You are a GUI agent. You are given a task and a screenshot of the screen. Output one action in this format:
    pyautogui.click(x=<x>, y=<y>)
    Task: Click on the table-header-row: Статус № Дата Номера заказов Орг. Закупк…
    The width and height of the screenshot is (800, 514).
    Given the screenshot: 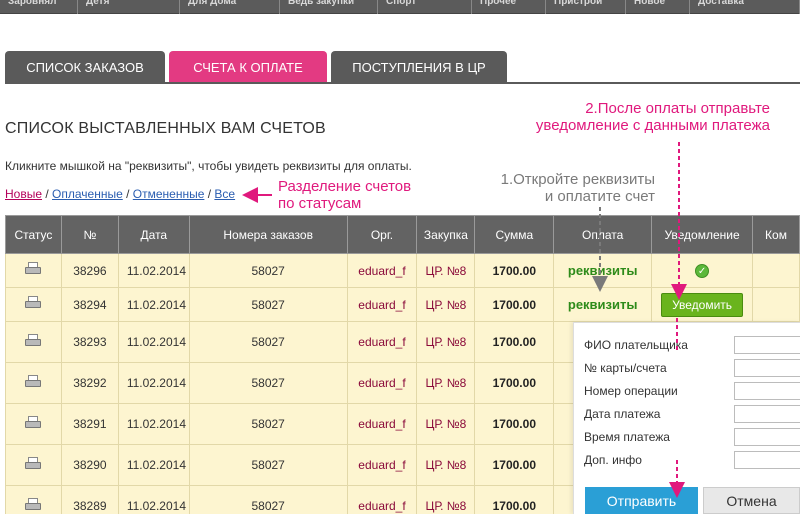 What is the action you would take?
    pyautogui.click(x=402, y=234)
    